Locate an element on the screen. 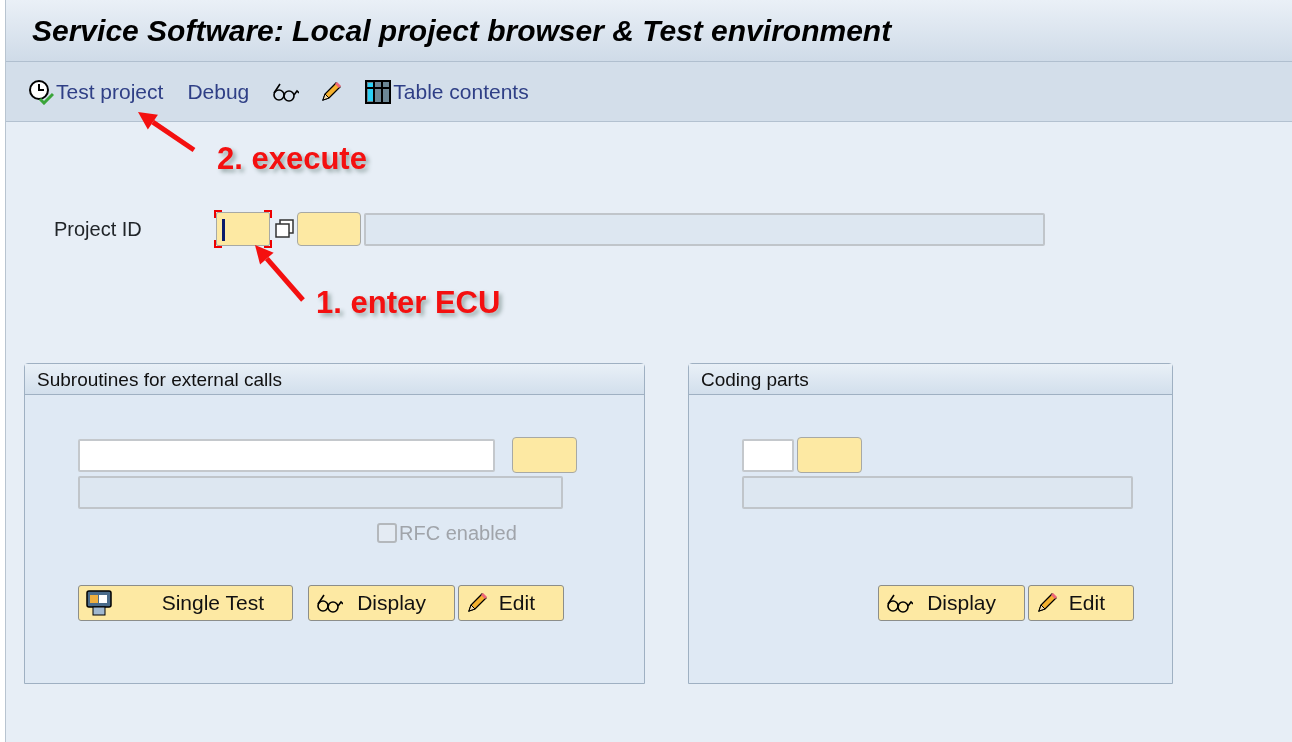  group-title: Coding parts is located at coordinates (930, 379).